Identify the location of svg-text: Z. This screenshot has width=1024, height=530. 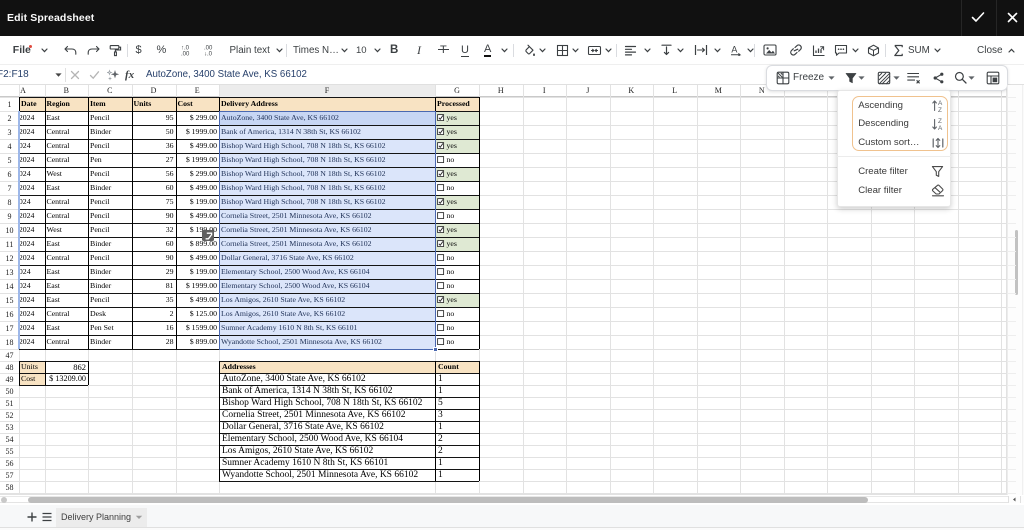
(940, 110).